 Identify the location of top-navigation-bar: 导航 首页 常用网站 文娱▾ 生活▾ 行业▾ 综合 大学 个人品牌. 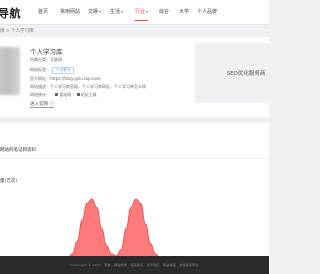
(134, 12).